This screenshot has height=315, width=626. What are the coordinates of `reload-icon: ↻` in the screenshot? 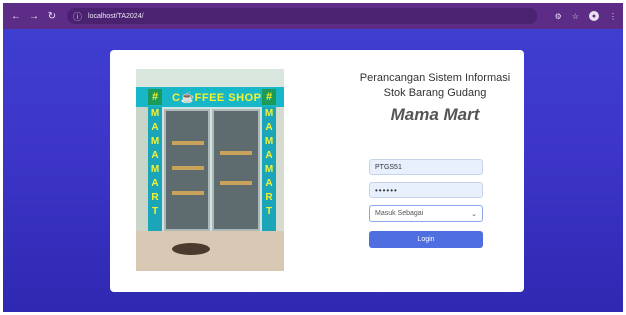 It's located at (52, 16).